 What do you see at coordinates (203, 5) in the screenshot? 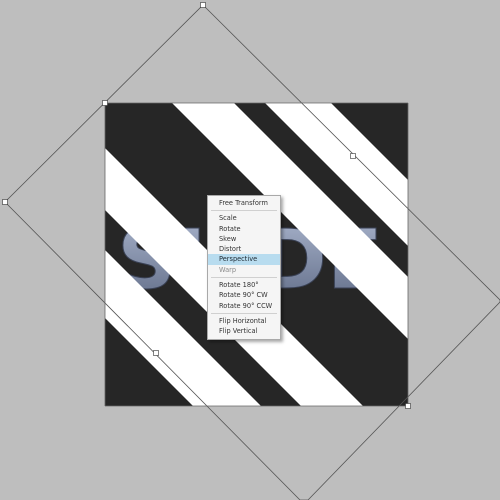
I see `handle-top` at bounding box center [203, 5].